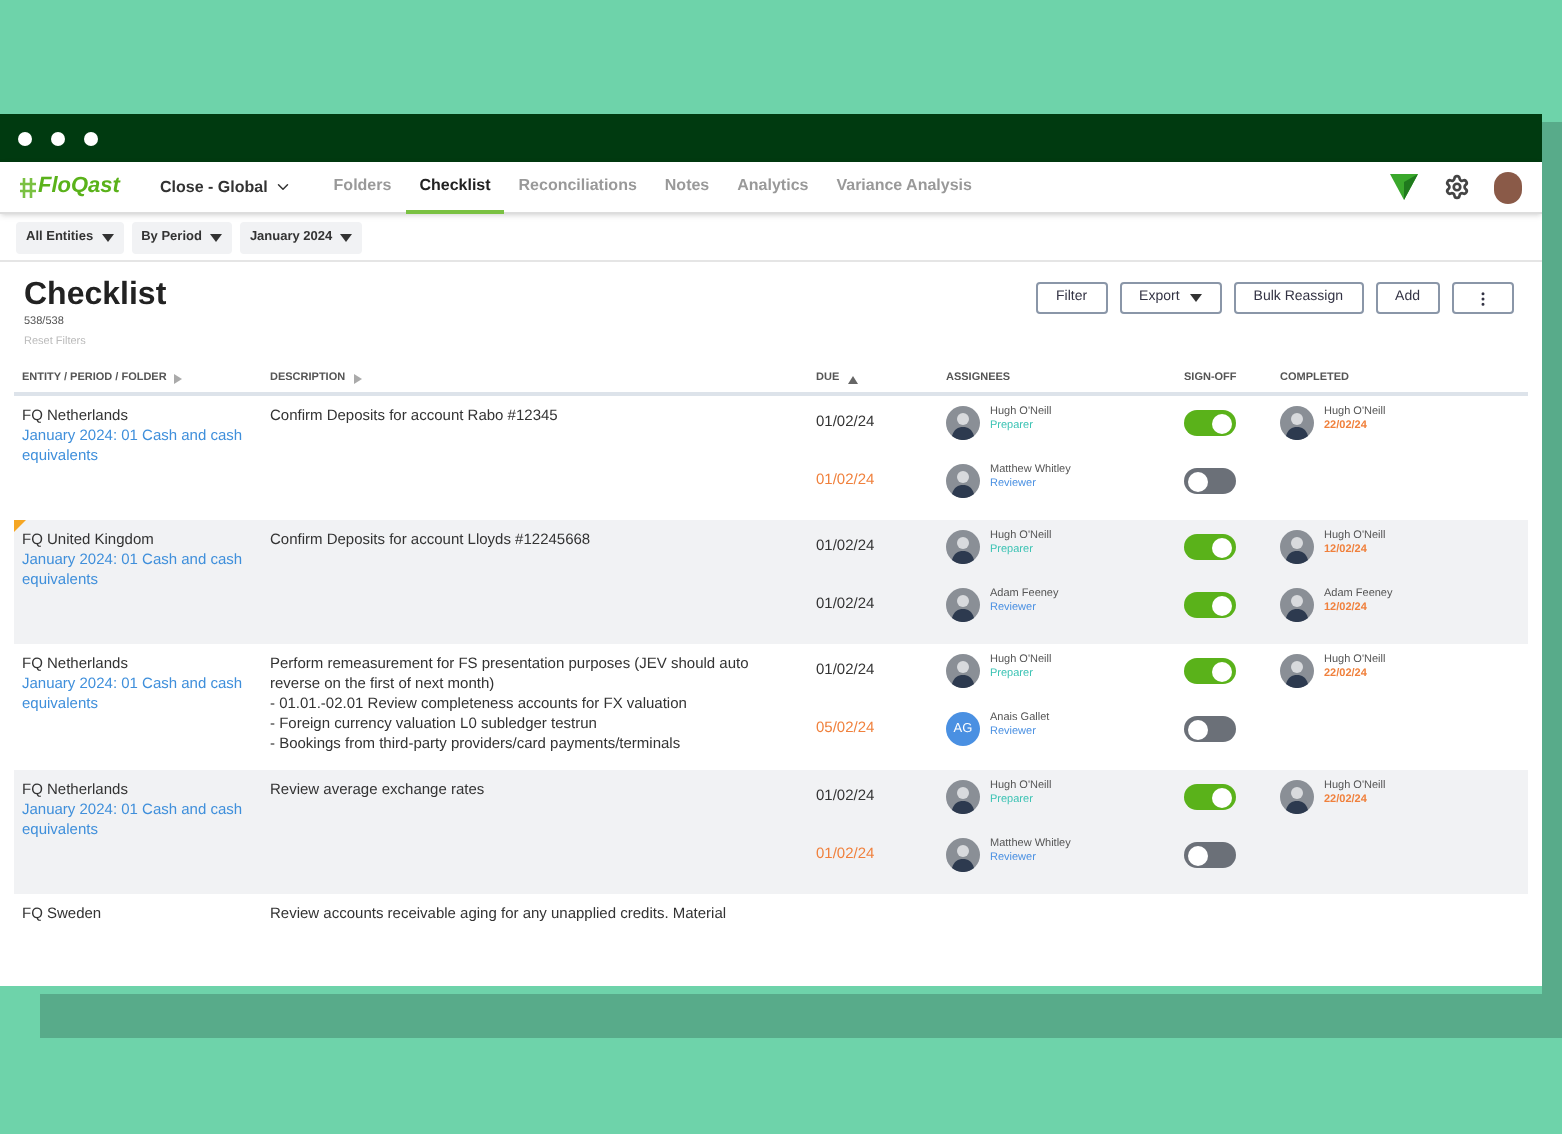 This screenshot has height=1134, width=1562. What do you see at coordinates (852, 379) in the screenshot?
I see `sort-icon` at bounding box center [852, 379].